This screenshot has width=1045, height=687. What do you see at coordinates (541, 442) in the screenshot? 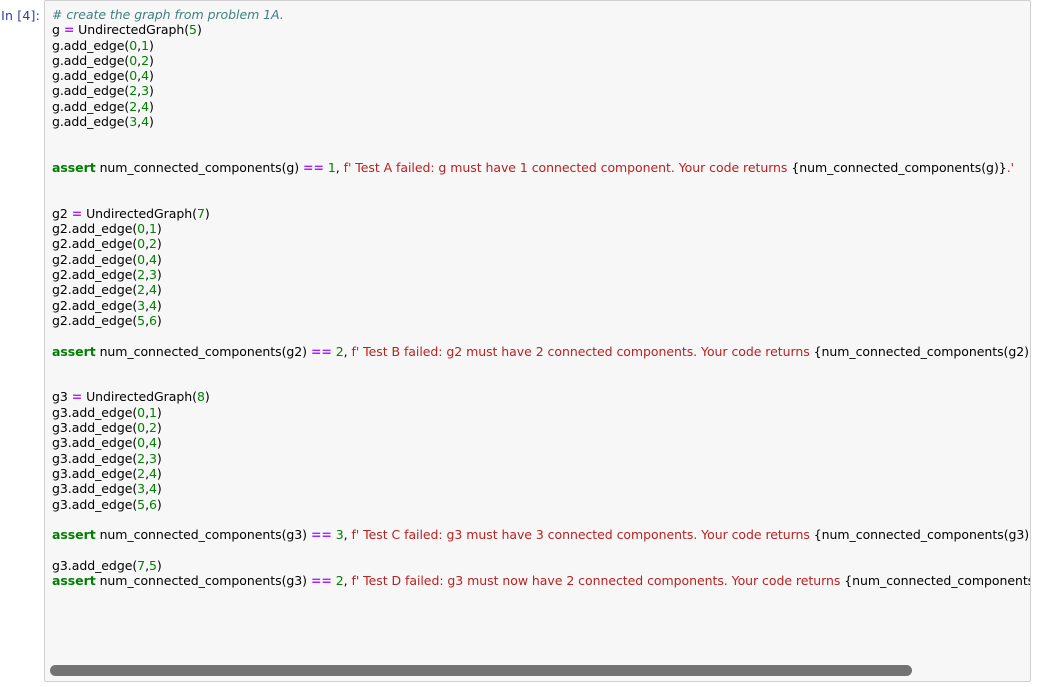
I see `code-line: g3.add_edge(0,4)` at bounding box center [541, 442].